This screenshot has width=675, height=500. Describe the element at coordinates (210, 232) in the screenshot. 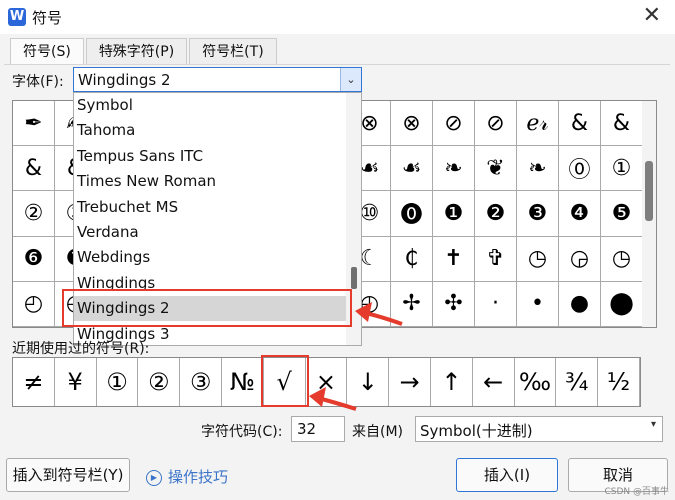

I see `font-option-verdana: Verdana` at that location.